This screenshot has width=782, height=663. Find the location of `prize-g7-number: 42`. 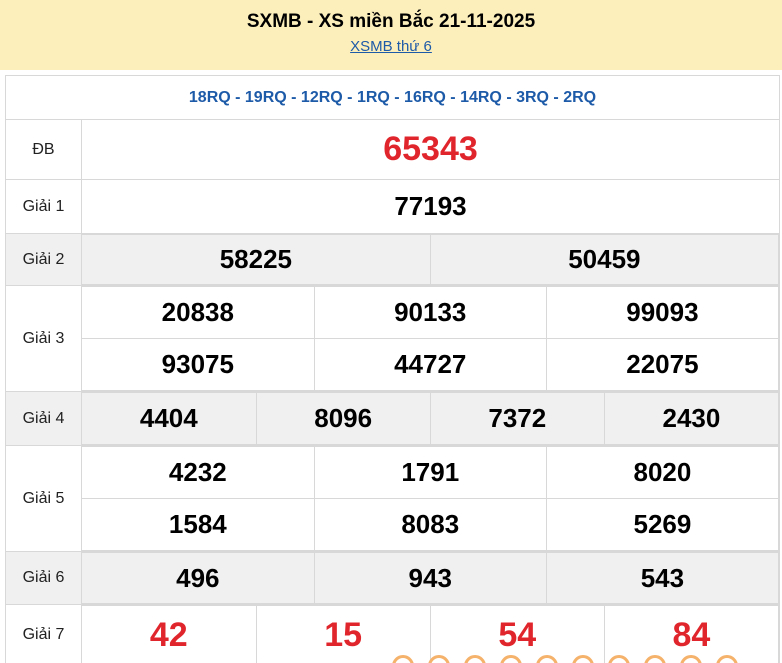

prize-g7-number: 42 is located at coordinates (169, 634).